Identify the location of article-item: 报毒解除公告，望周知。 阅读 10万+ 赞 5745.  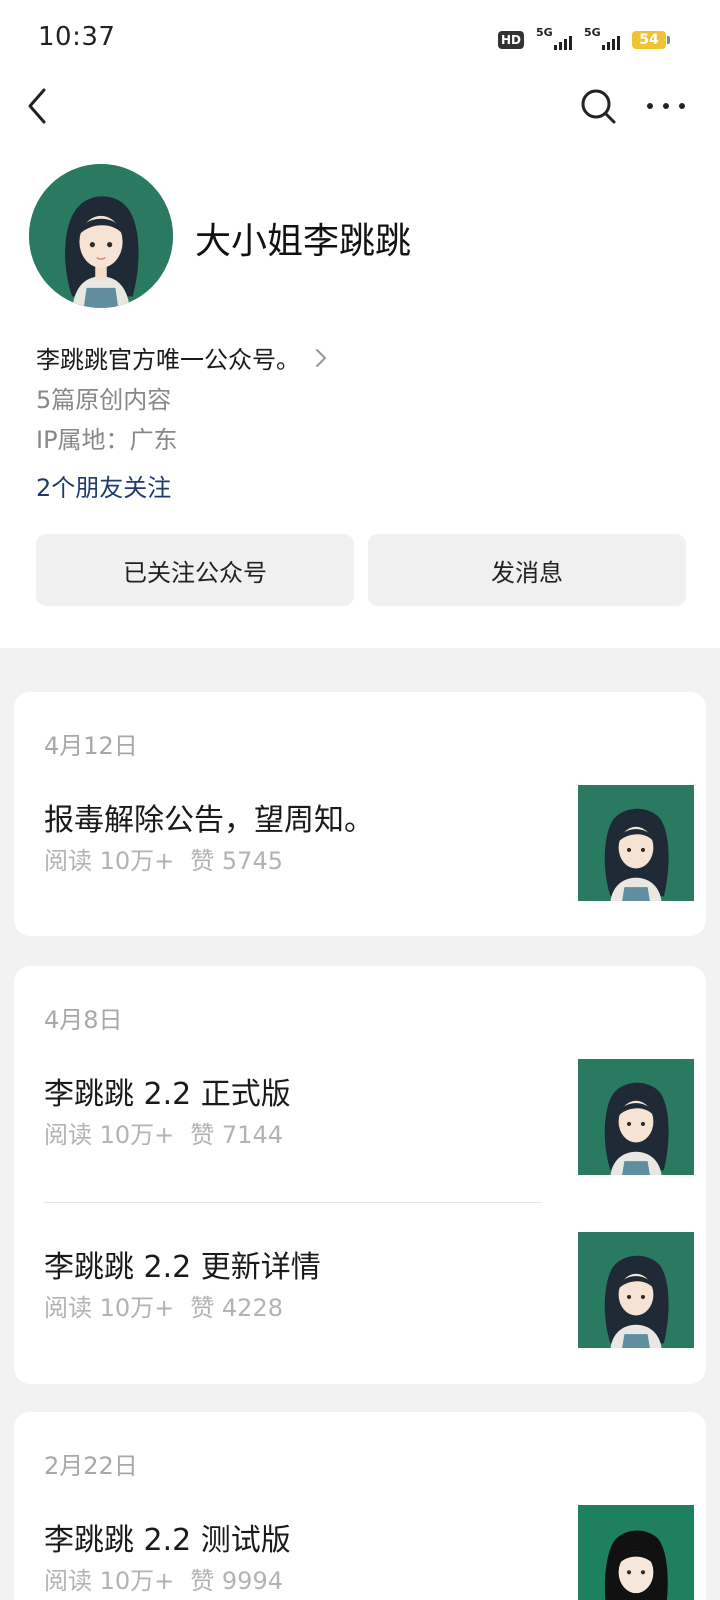
(369, 843).